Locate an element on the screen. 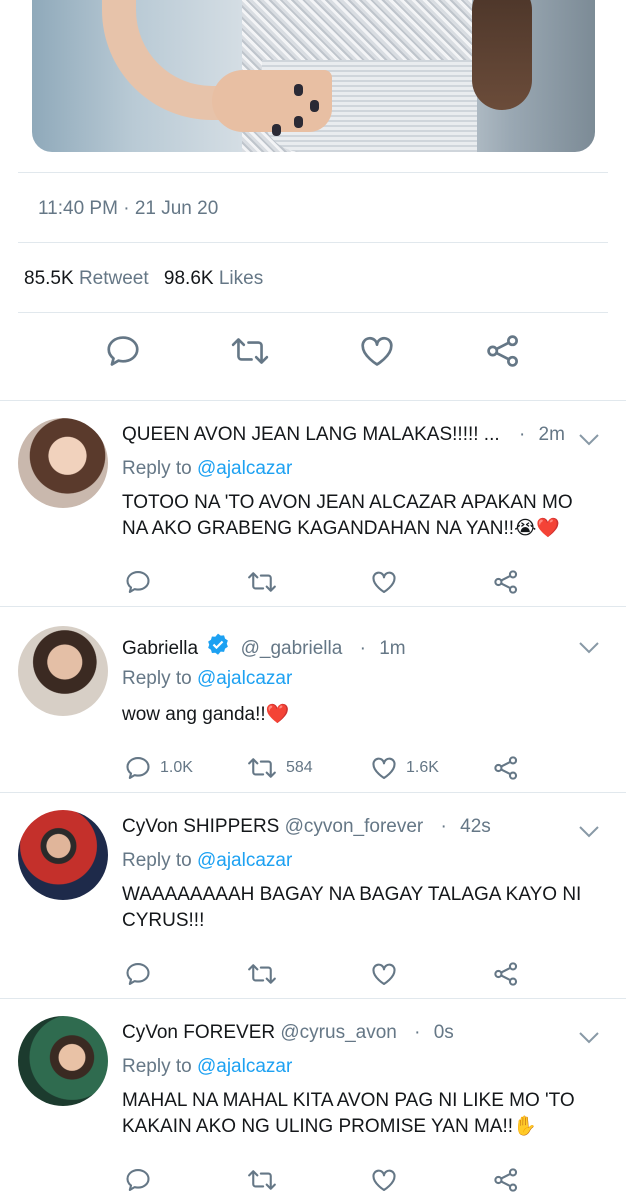  reply-header: Gabriella @_gabriella · 1m is located at coordinates (264, 646).